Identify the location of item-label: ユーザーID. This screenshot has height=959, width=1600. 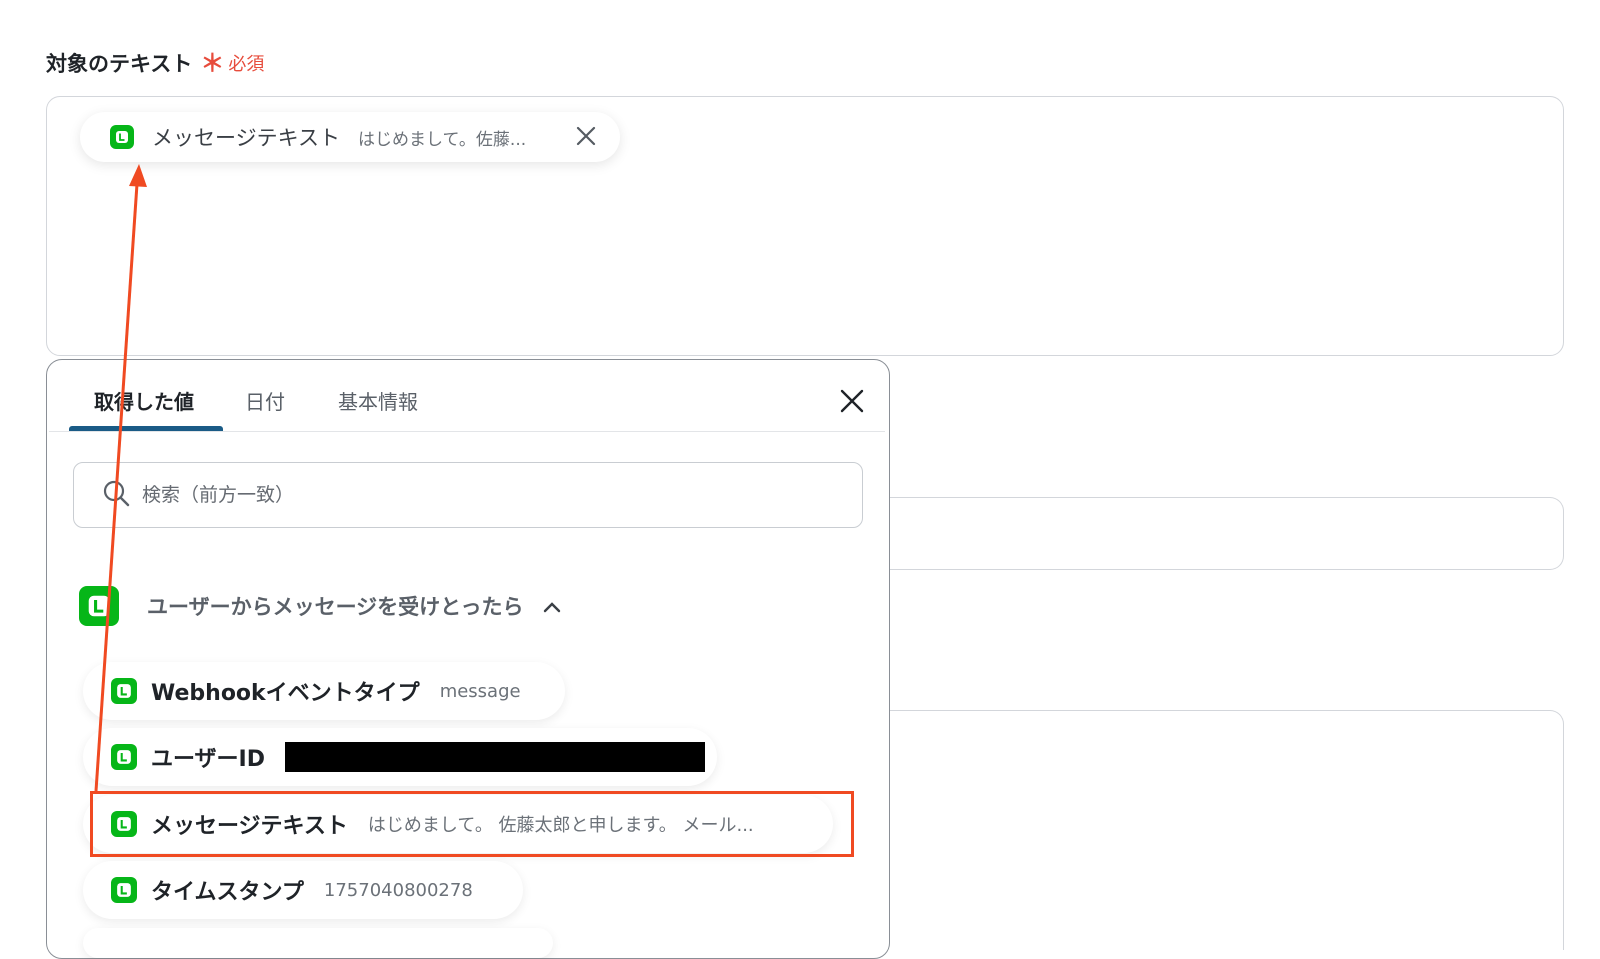
(208, 759).